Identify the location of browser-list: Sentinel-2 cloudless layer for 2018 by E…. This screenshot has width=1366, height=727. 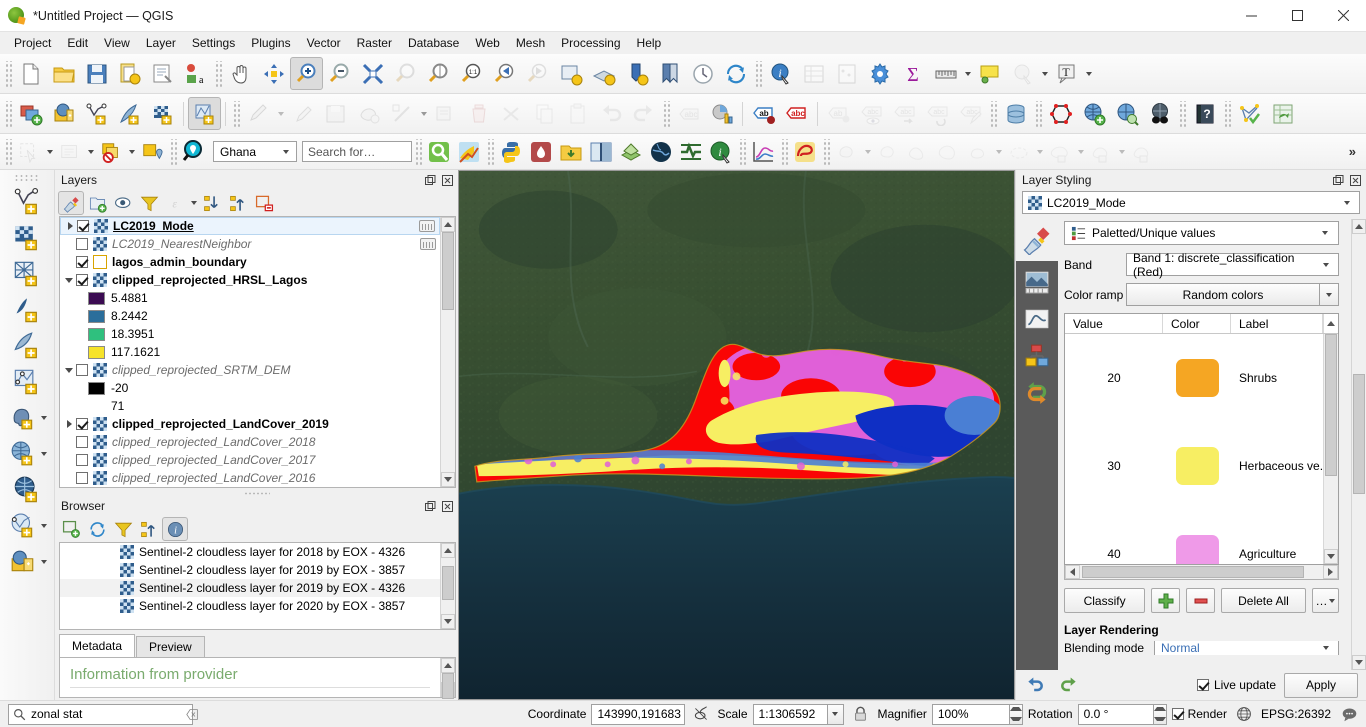
(250, 586).